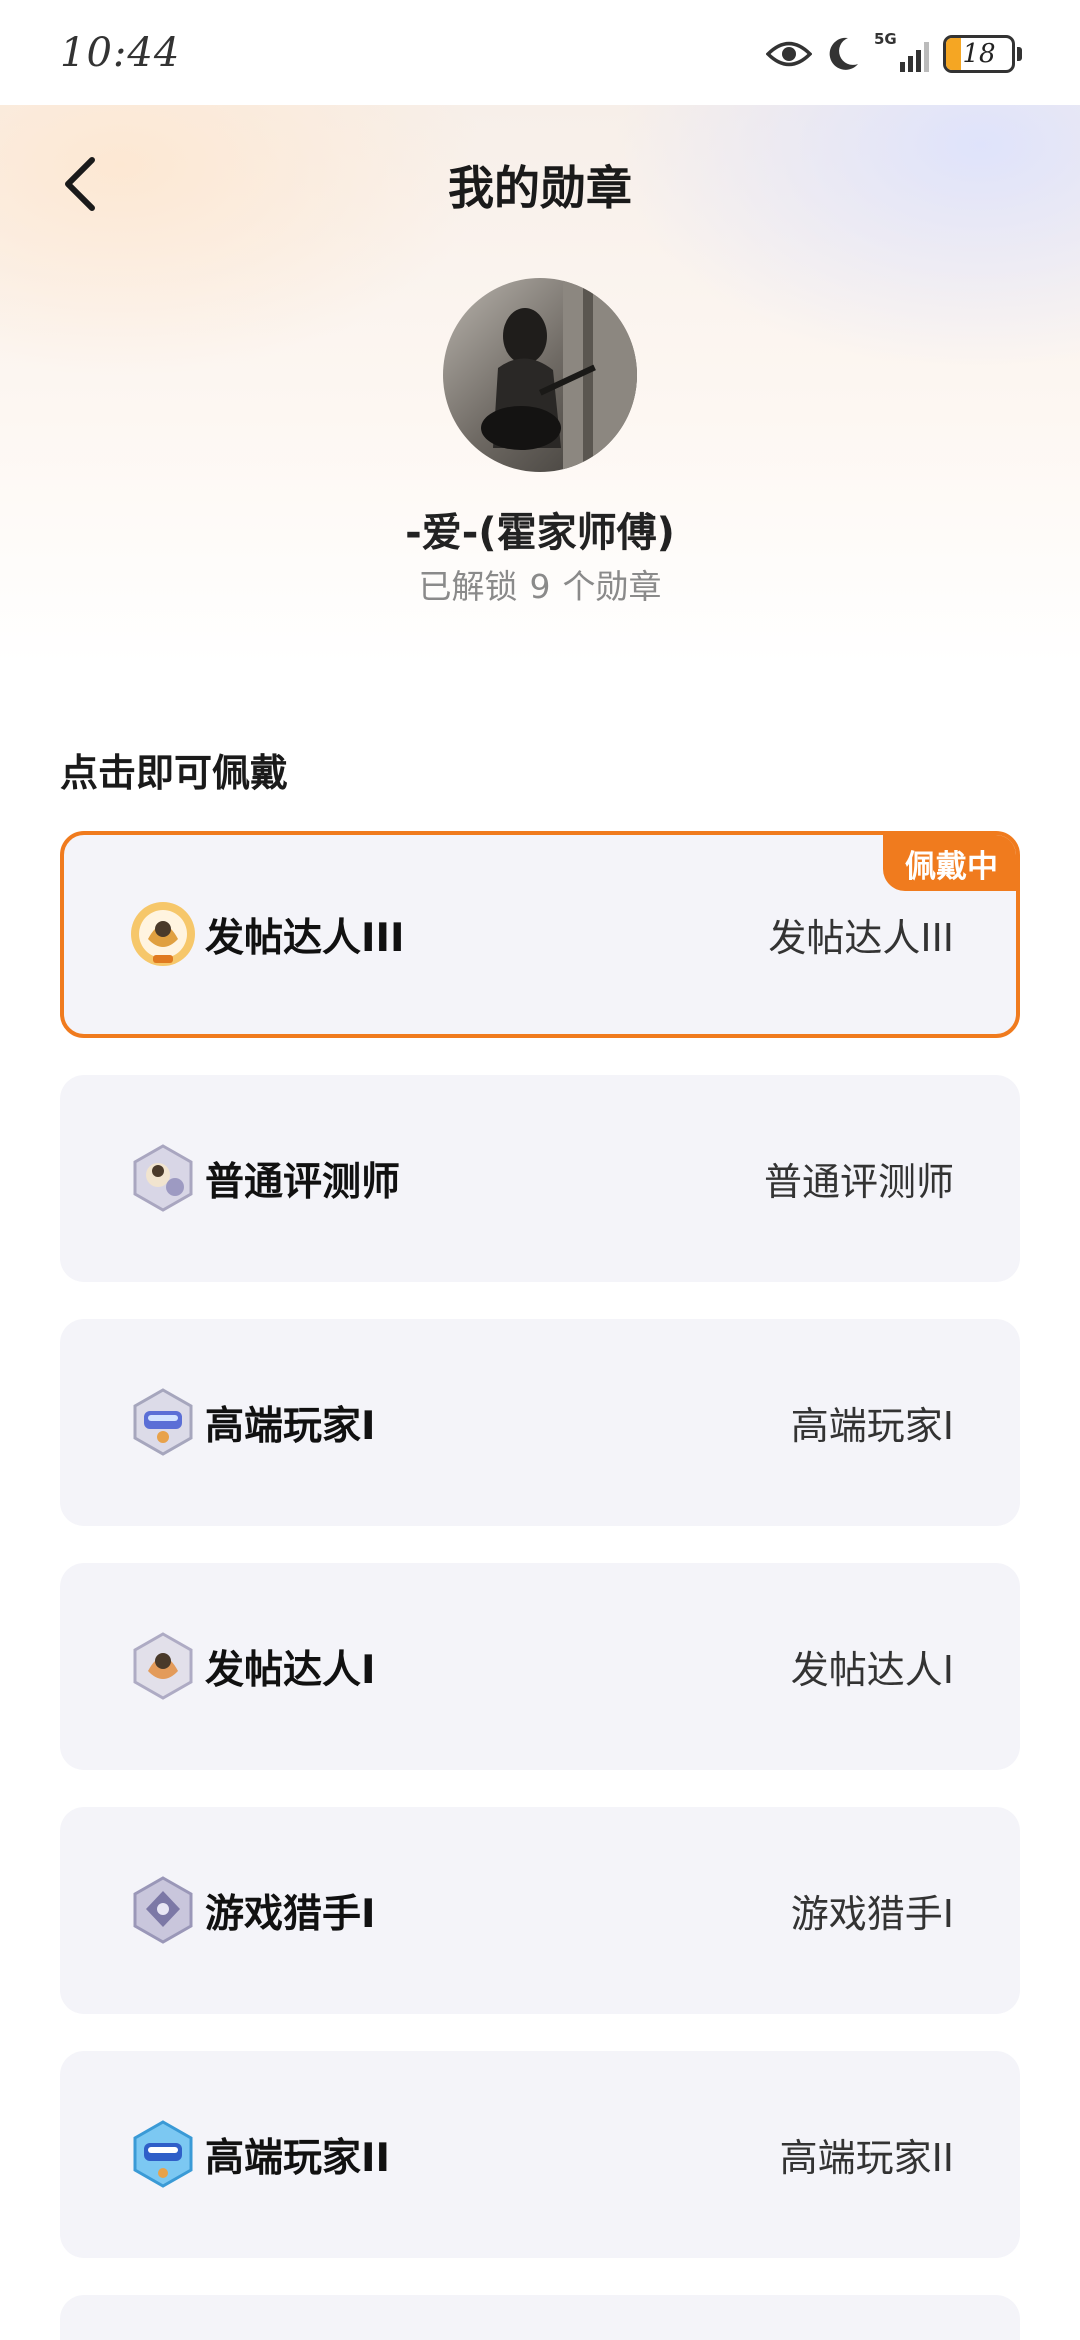 The height and width of the screenshot is (2340, 1080). I want to click on badge-pro-player-icon, so click(163, 1422).